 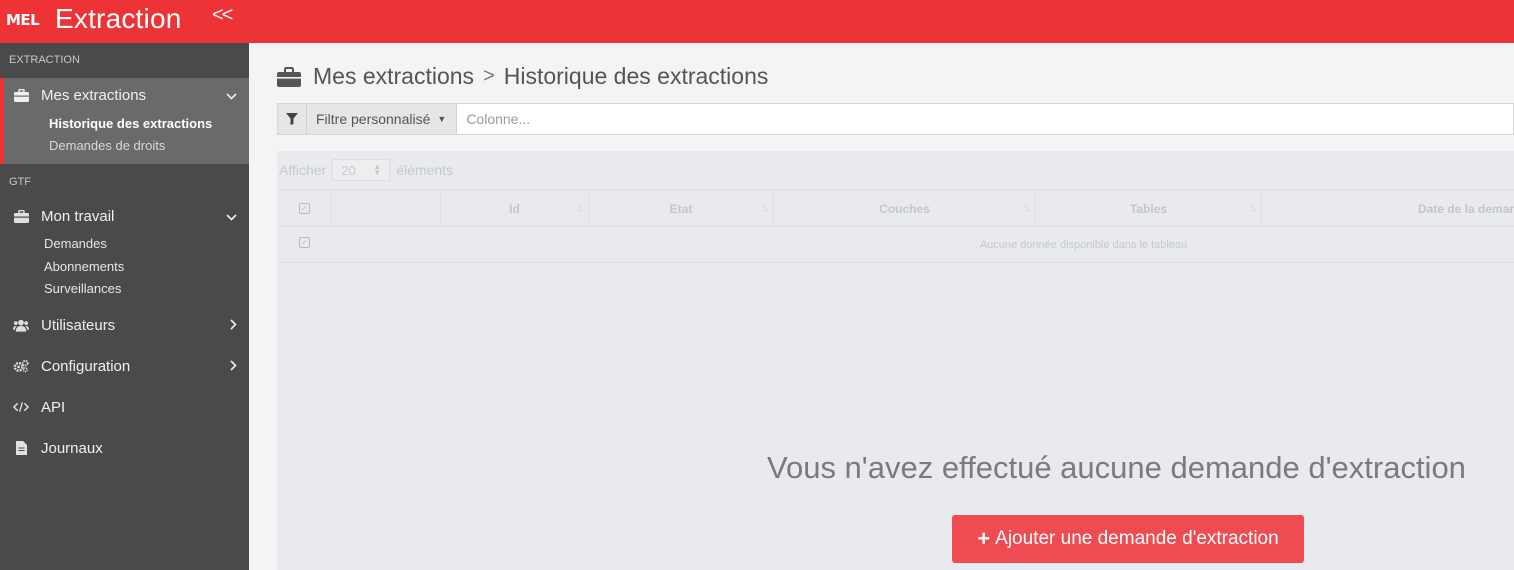 What do you see at coordinates (78, 216) in the screenshot?
I see `sidebar-item-label: Mon travail` at bounding box center [78, 216].